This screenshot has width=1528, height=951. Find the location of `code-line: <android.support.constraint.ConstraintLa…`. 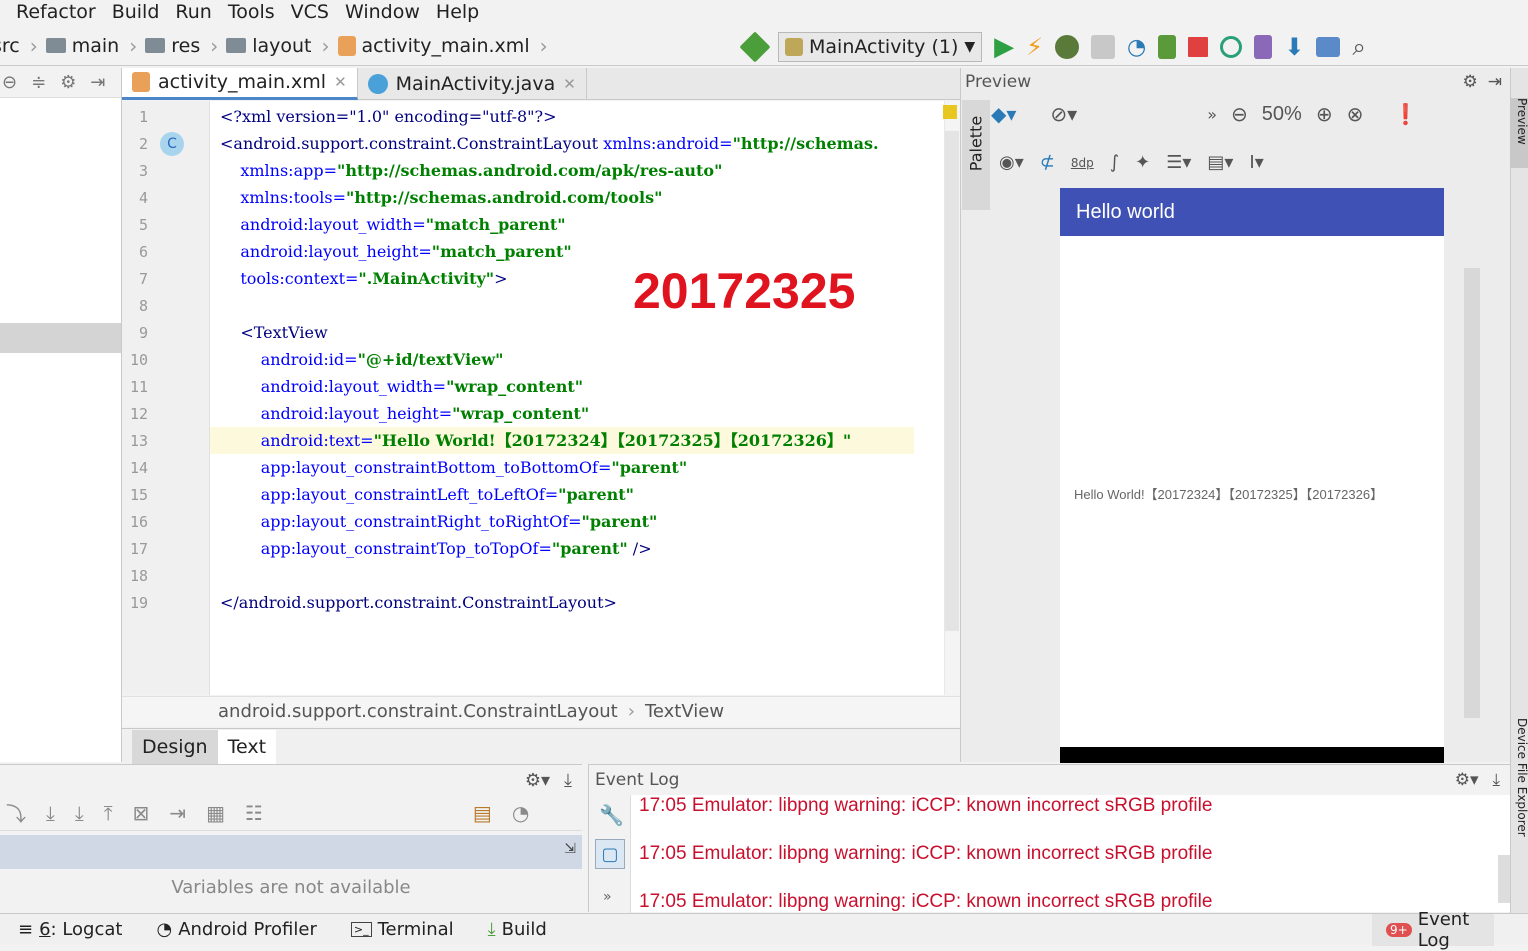

code-line: <android.support.constraint.ConstraintLa… is located at coordinates (549, 143).